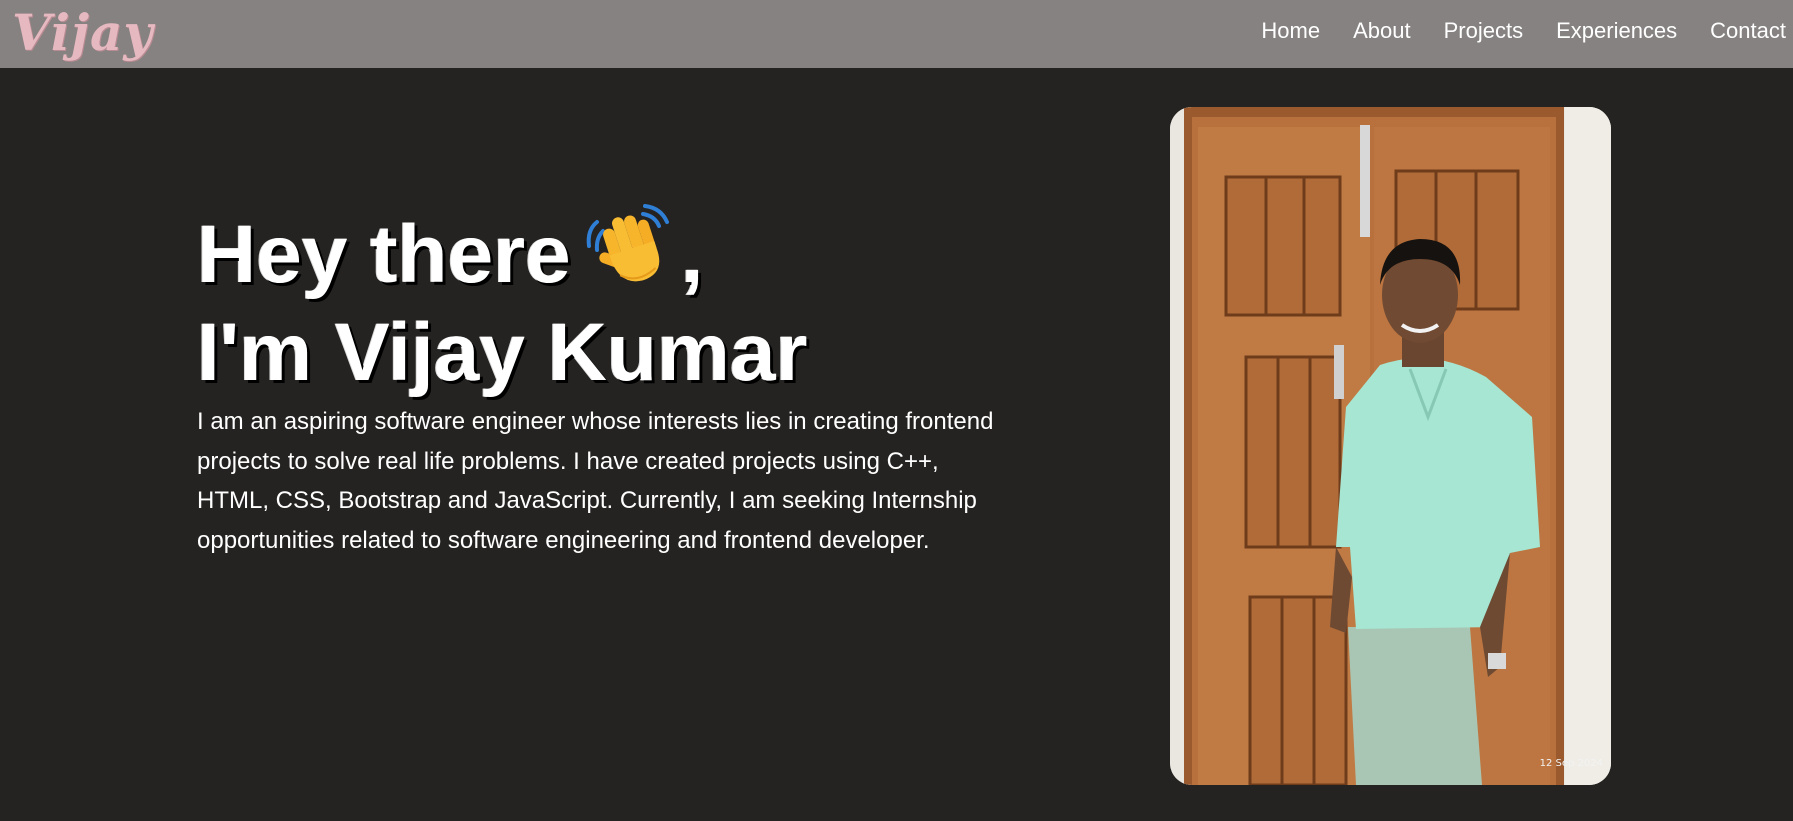 The height and width of the screenshot is (821, 1793). I want to click on photo-date-stamp: 12 Sep 2024, so click(1571, 763).